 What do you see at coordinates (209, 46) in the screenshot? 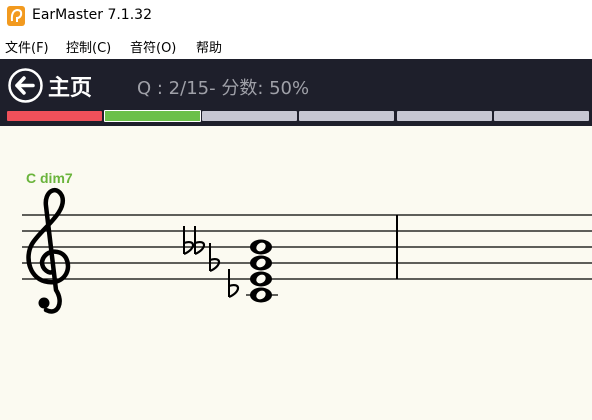
I see `menu-help: 帮助` at bounding box center [209, 46].